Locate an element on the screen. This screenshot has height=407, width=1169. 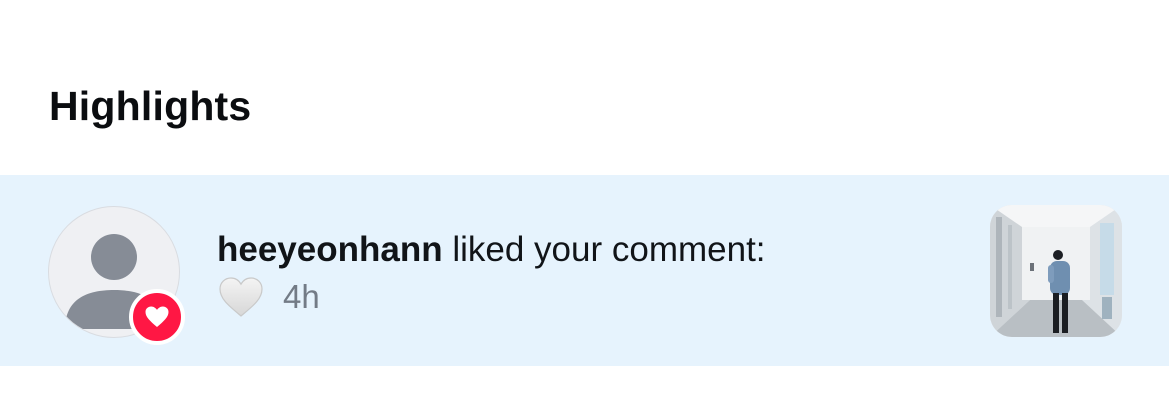
notification-meta: 4h is located at coordinates (577, 297).